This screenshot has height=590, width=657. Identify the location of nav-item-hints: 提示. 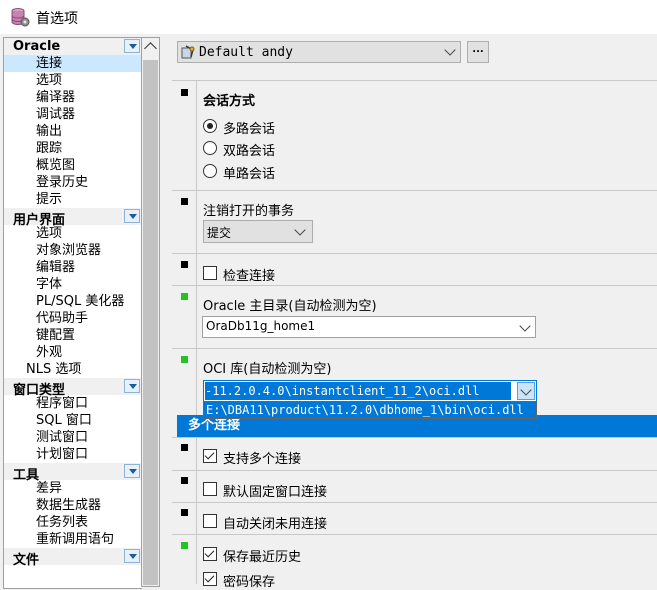
(73, 199).